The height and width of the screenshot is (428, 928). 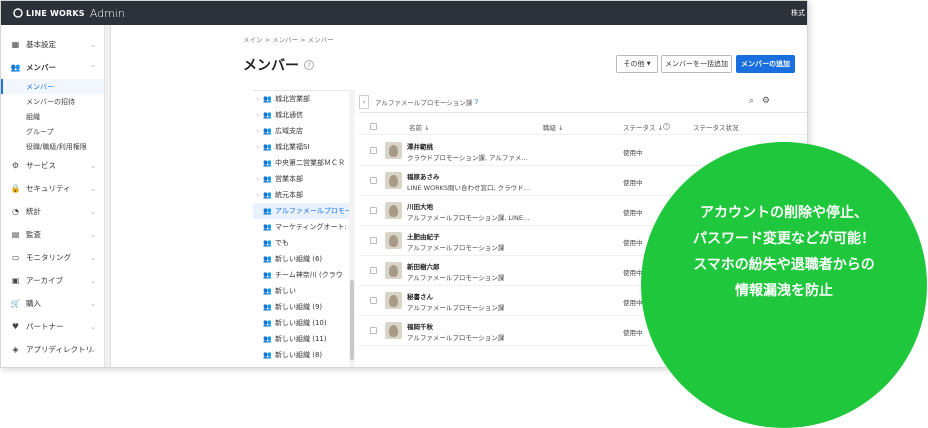 What do you see at coordinates (420, 296) in the screenshot?
I see `member-name: 秘書さん` at bounding box center [420, 296].